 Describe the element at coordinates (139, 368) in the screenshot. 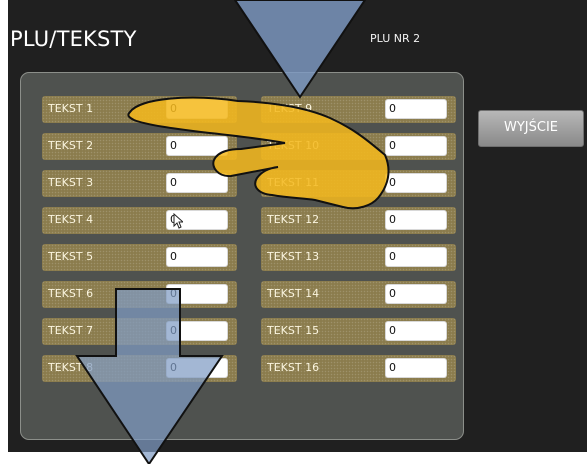

I see `text-field-row-8: TEKST 8 0` at that location.